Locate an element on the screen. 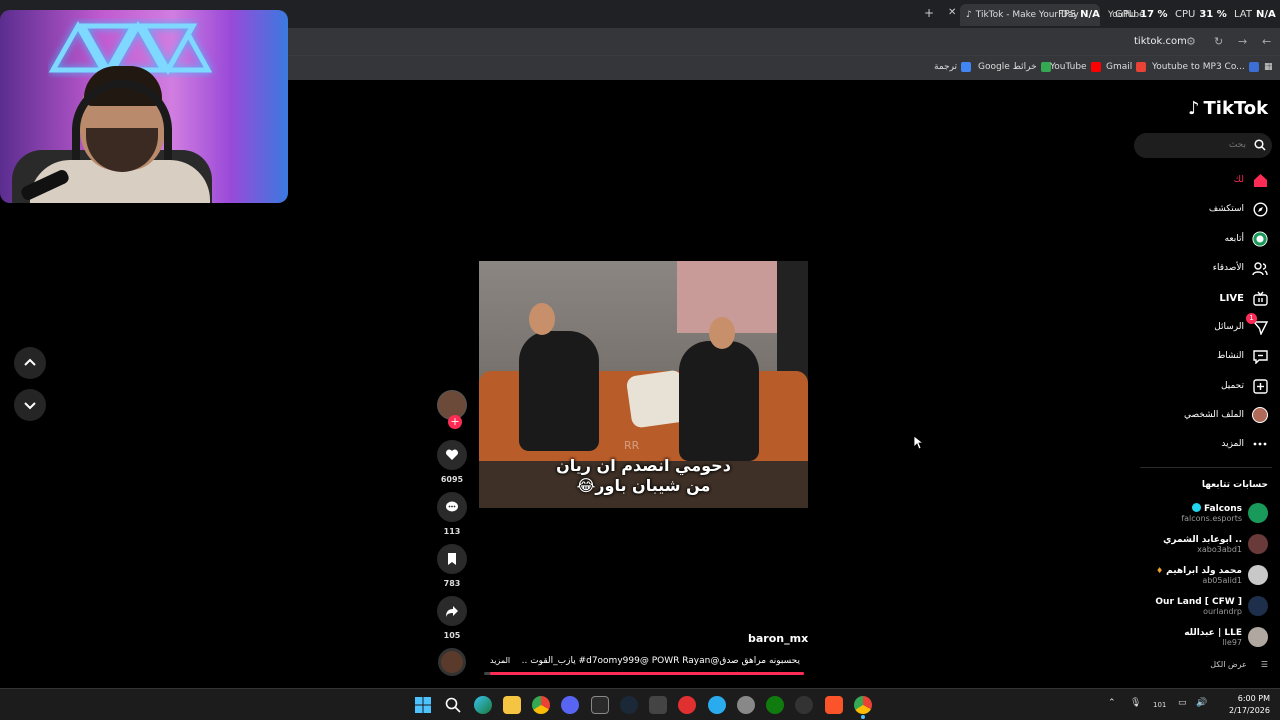  following-account: Falcons falcons.esports is located at coordinates (1224, 513).